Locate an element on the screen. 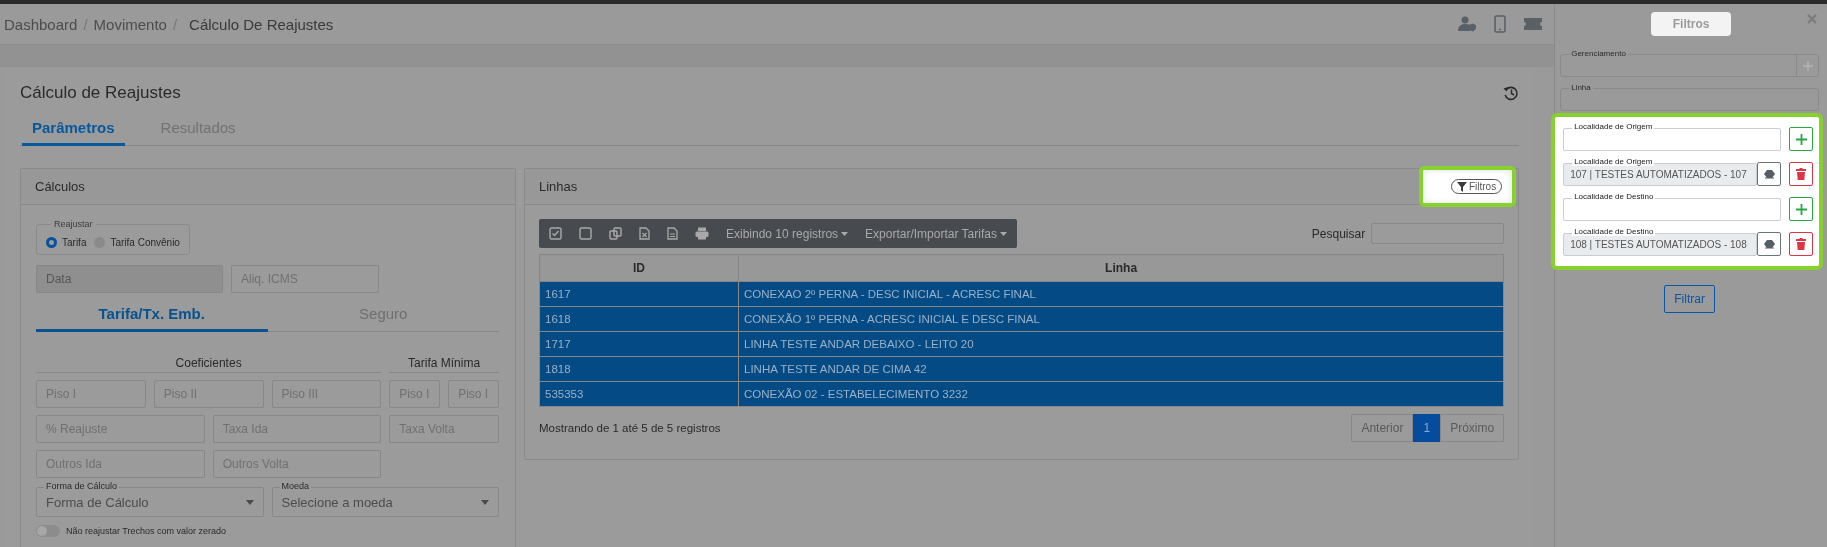 The height and width of the screenshot is (547, 1827). table-row: 535353 CONEXÃO 02 - ESTABELECIMENTO 3232 is located at coordinates (1021, 394).